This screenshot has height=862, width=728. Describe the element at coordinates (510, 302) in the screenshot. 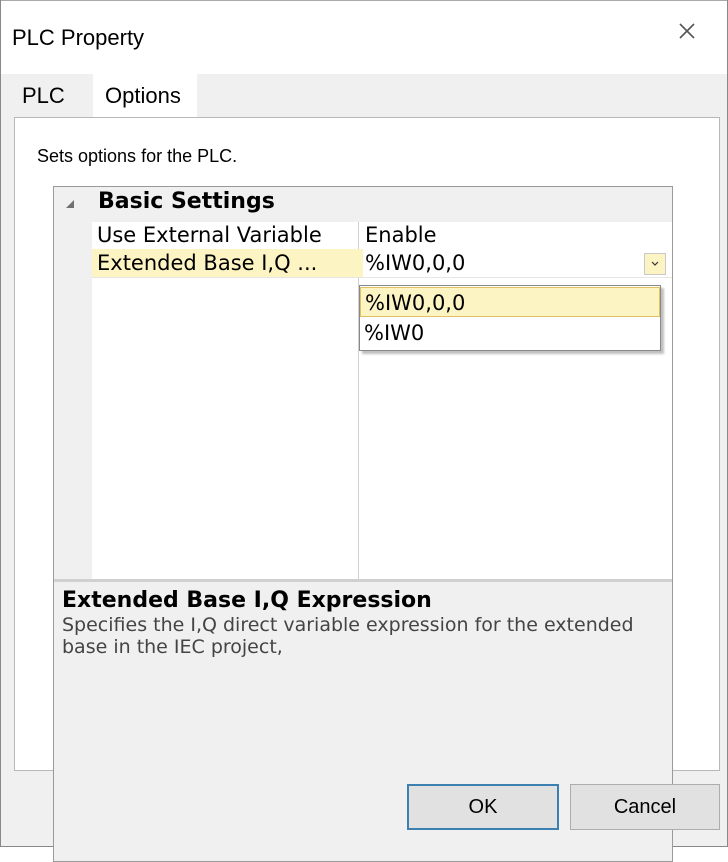

I see `dropdown-option: %IW0,0,0` at that location.